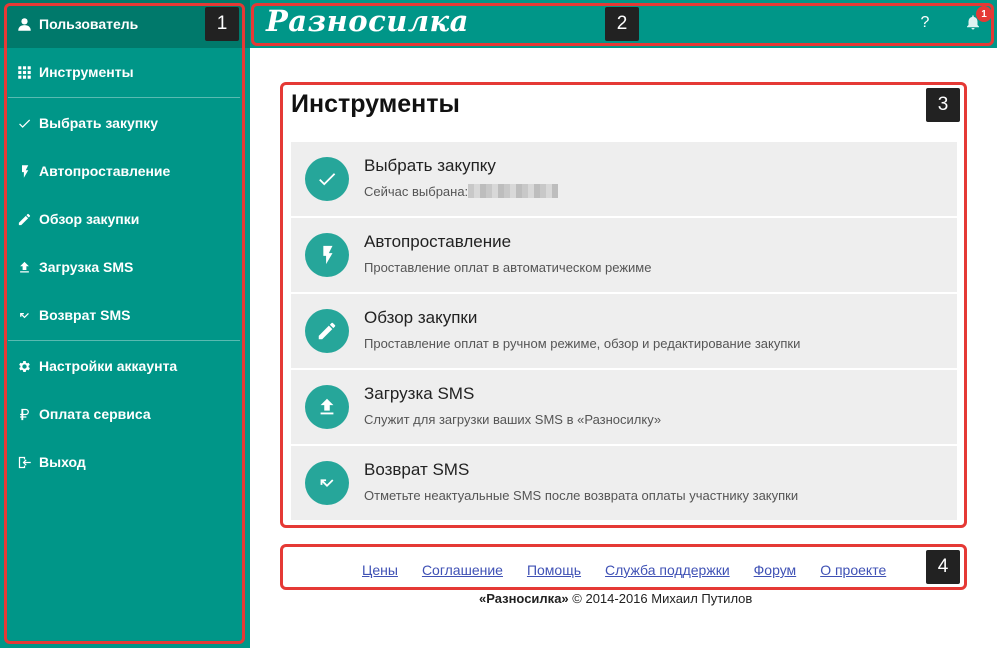  Describe the element at coordinates (622, 24) in the screenshot. I see `annotation-label: 2` at that location.